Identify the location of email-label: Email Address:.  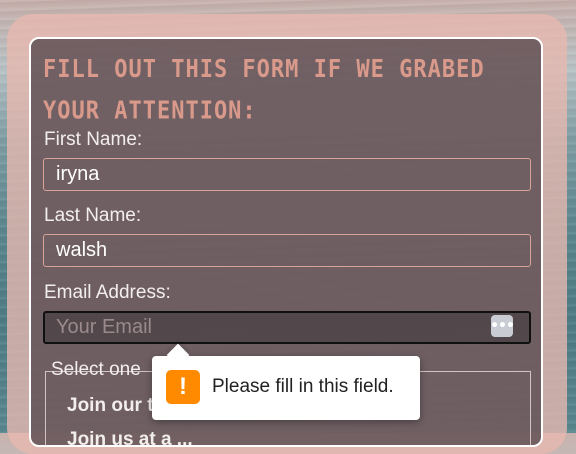
(107, 292).